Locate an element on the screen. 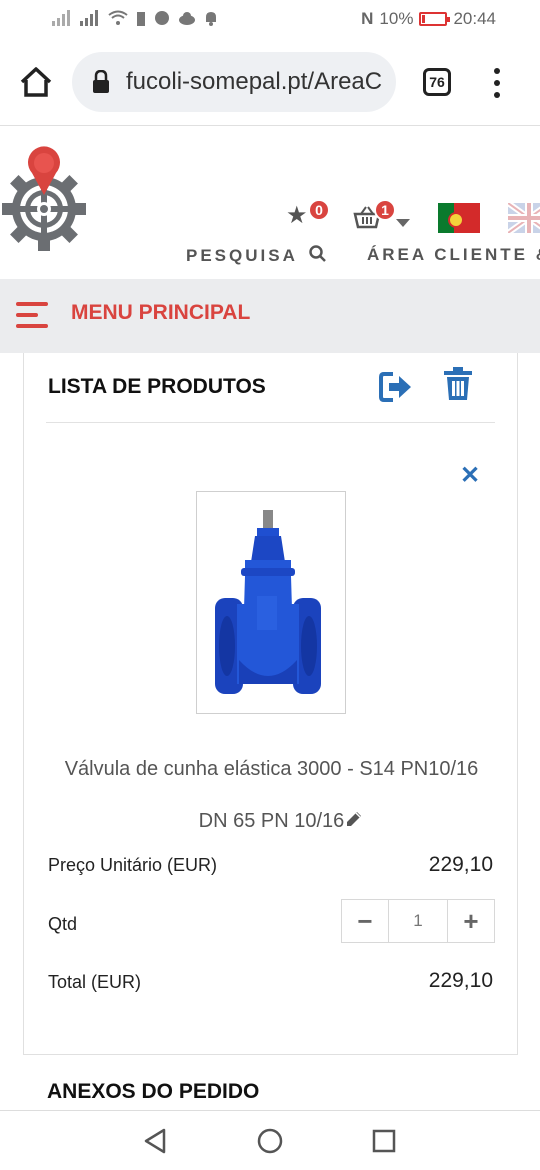 Image resolution: width=540 pixels, height=1170 pixels. quantity-stepper: − 1 + is located at coordinates (418, 921).